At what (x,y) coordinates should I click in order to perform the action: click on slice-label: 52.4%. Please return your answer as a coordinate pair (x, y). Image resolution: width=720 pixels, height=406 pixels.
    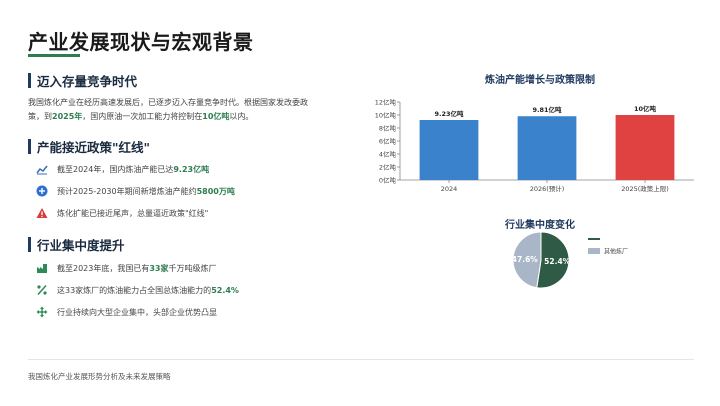
    Looking at the image, I should click on (557, 261).